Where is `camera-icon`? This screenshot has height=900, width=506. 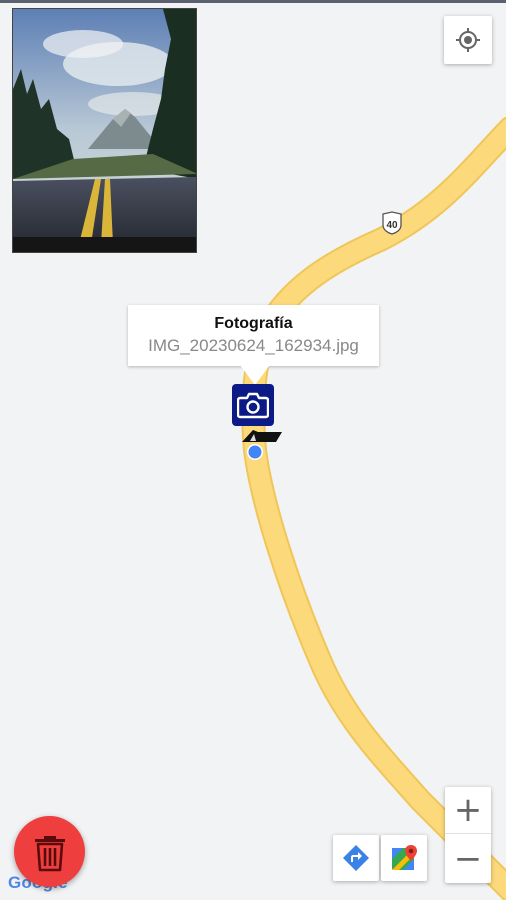 camera-icon is located at coordinates (253, 405).